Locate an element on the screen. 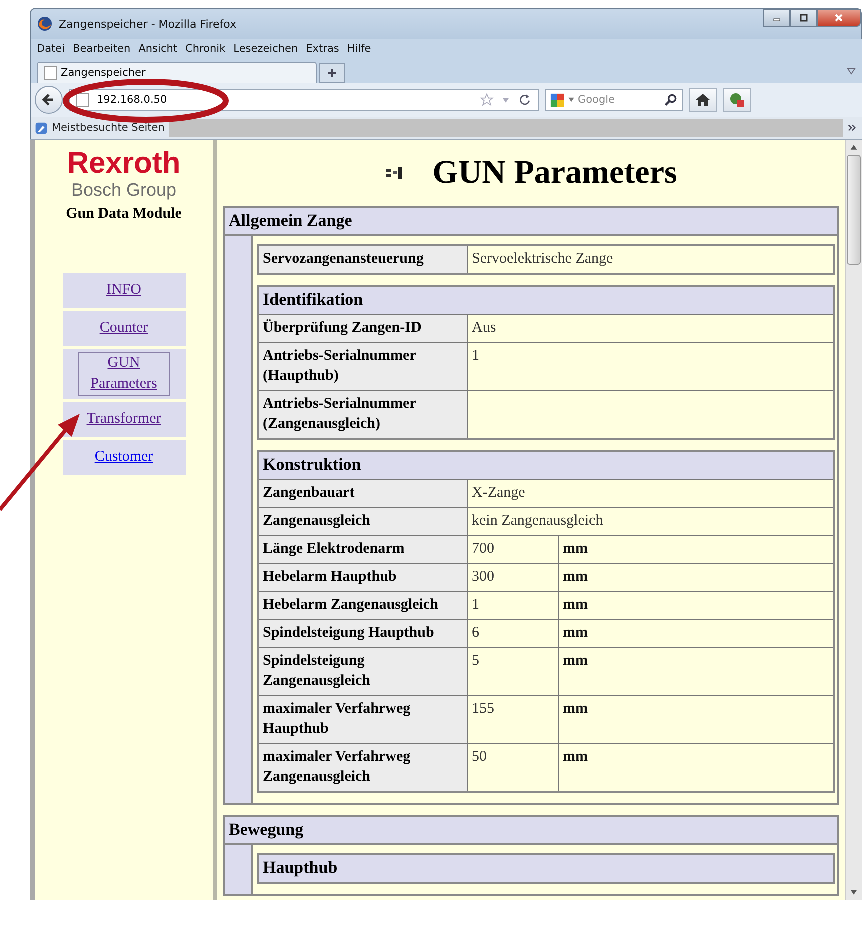 Image resolution: width=862 pixels, height=932 pixels. bookmark-item: Meistbesuchte Seiten is located at coordinates (102, 128).